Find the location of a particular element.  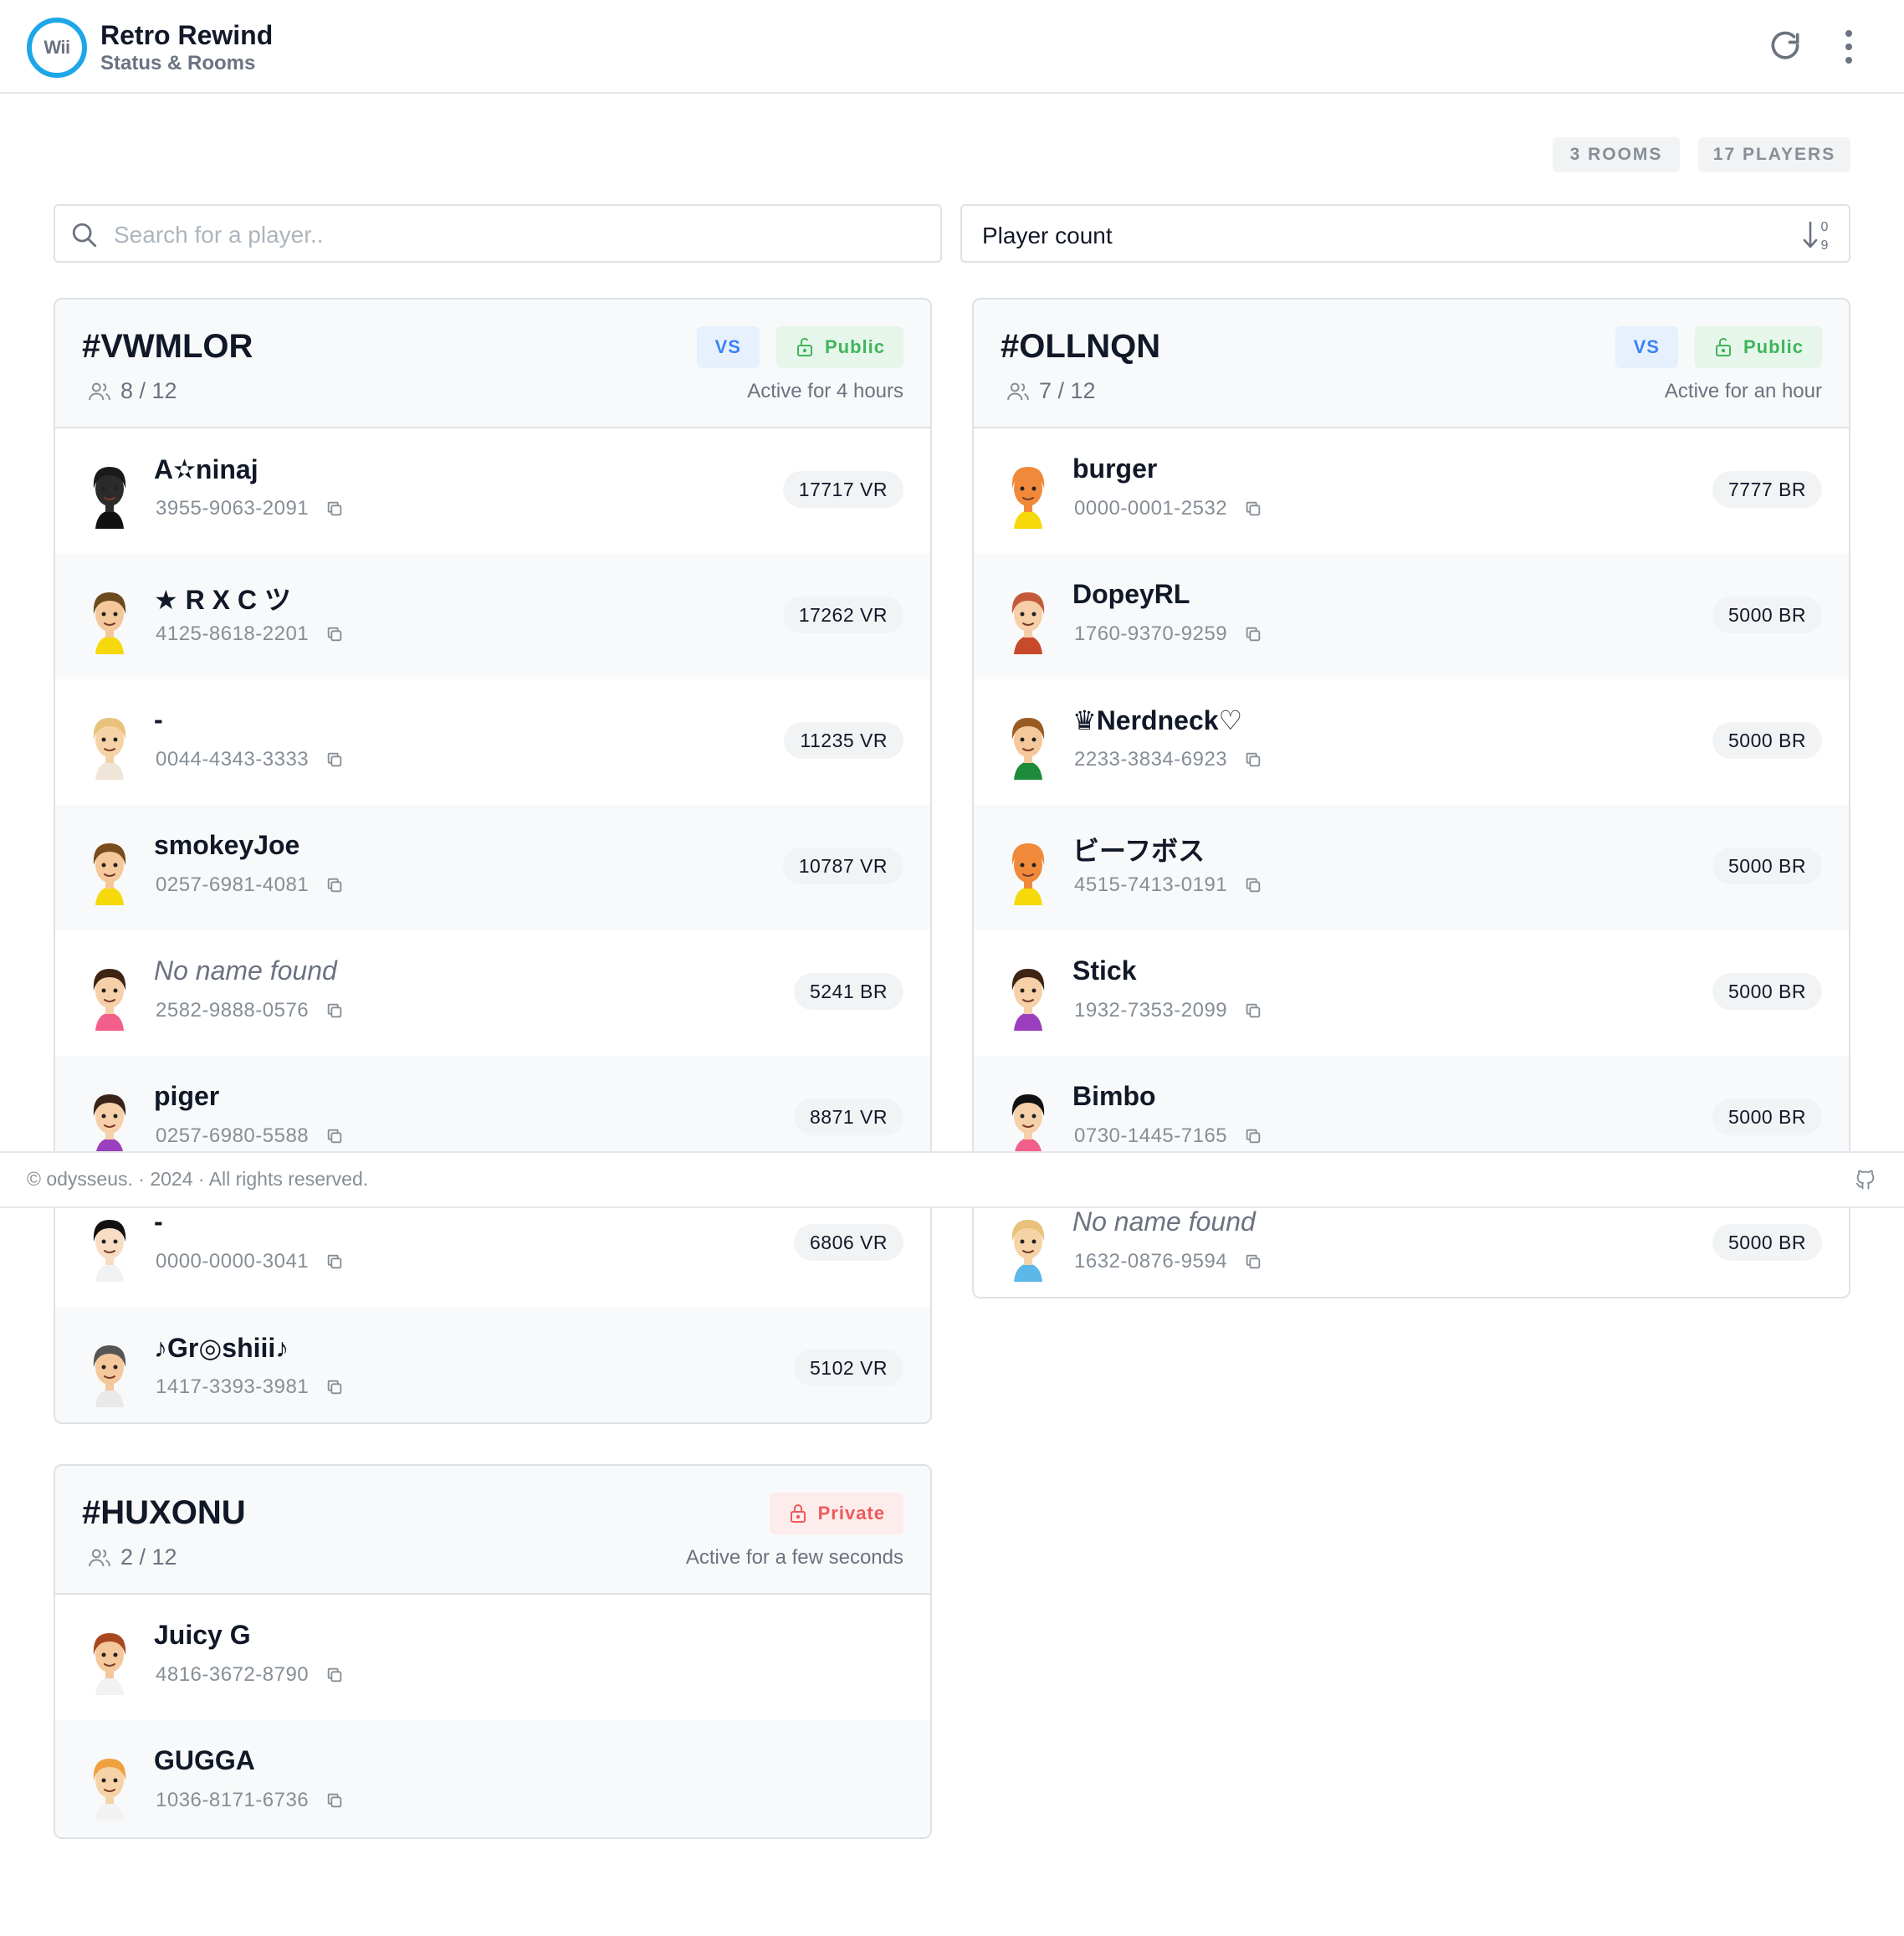

room-player-count: 2 / 12 is located at coordinates (132, 1557).